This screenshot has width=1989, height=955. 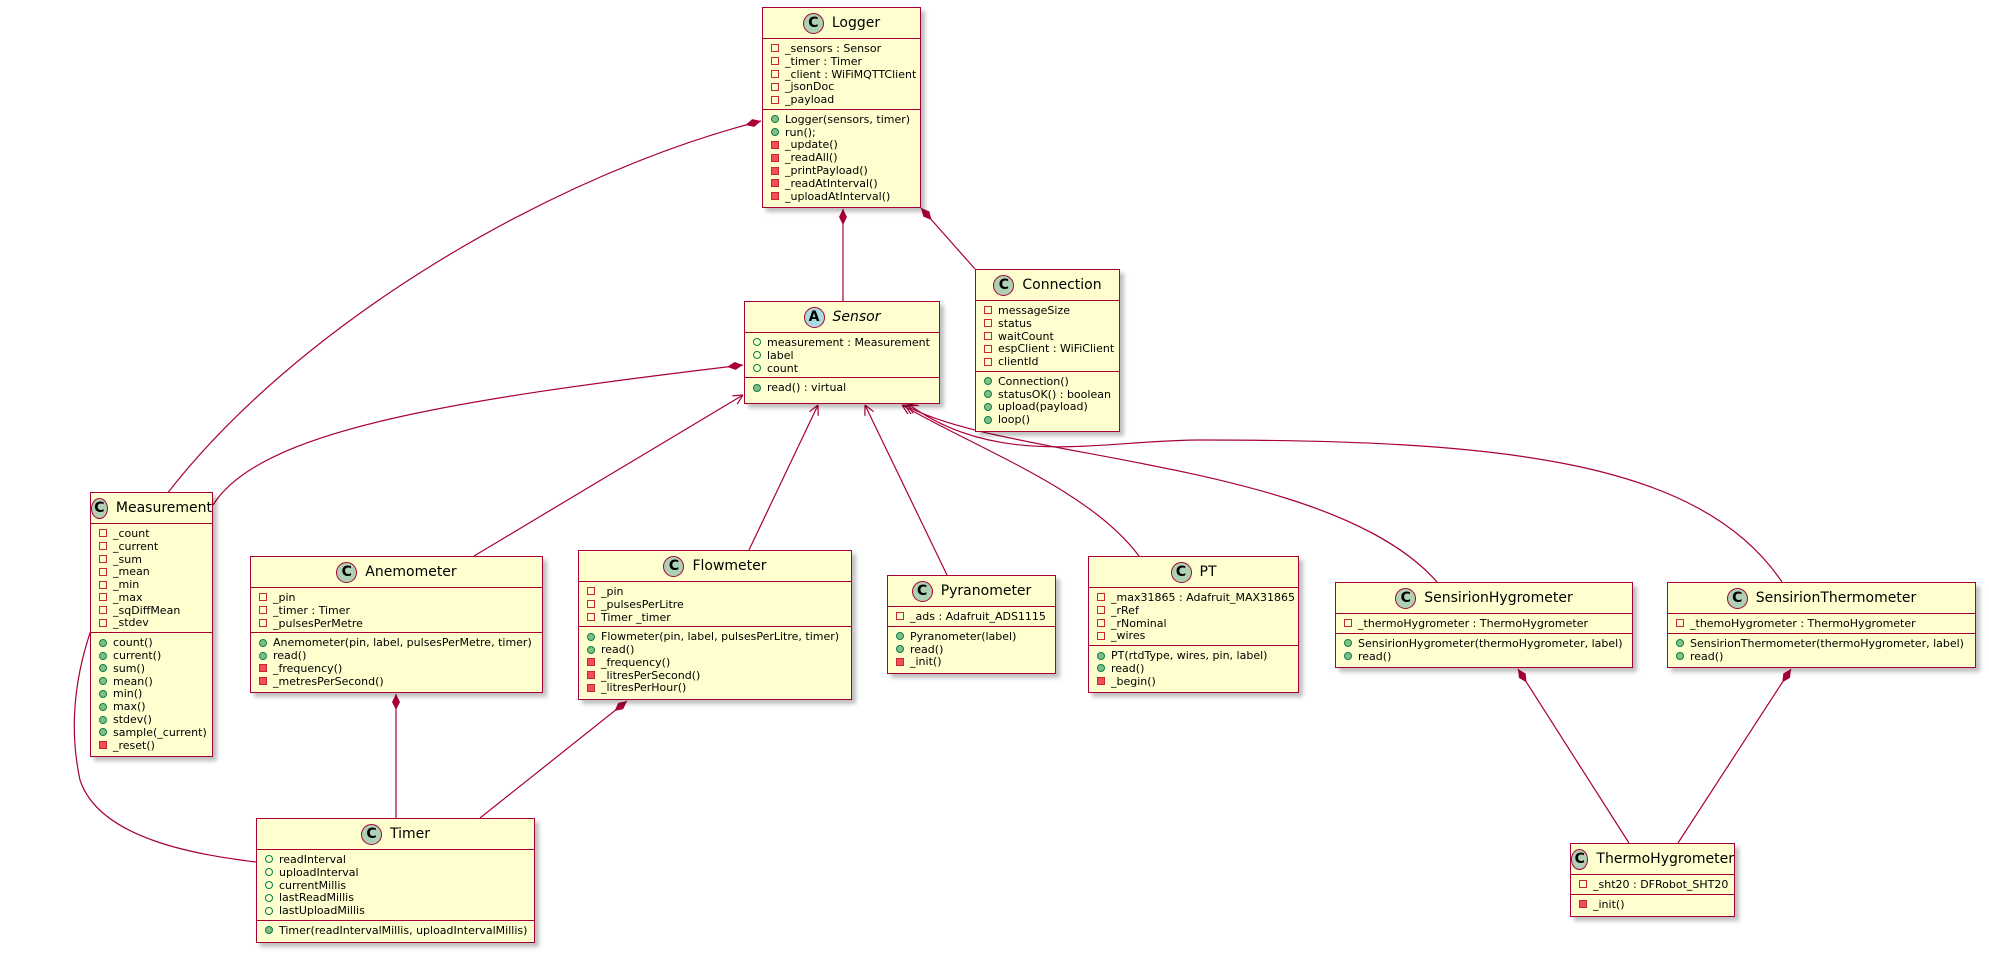 I want to click on method-row: sample(_current), so click(x=153, y=732).